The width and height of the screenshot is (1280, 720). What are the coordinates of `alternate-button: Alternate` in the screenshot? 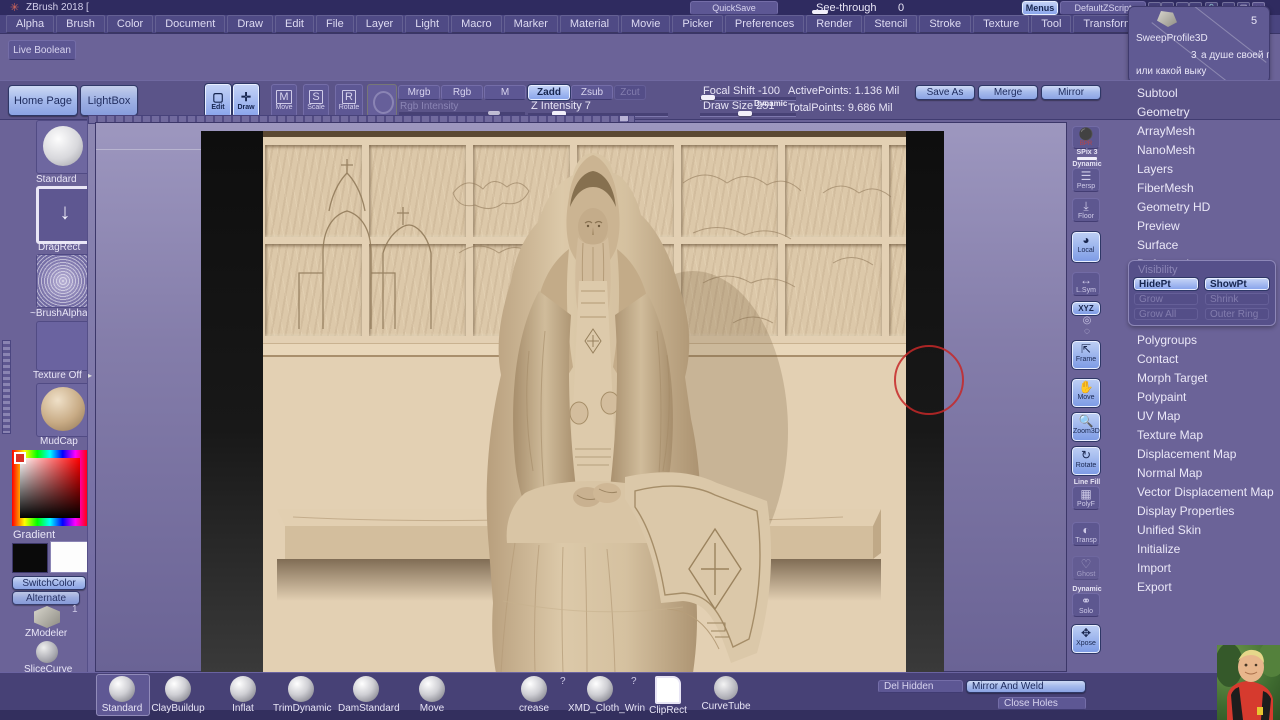 It's located at (46, 598).